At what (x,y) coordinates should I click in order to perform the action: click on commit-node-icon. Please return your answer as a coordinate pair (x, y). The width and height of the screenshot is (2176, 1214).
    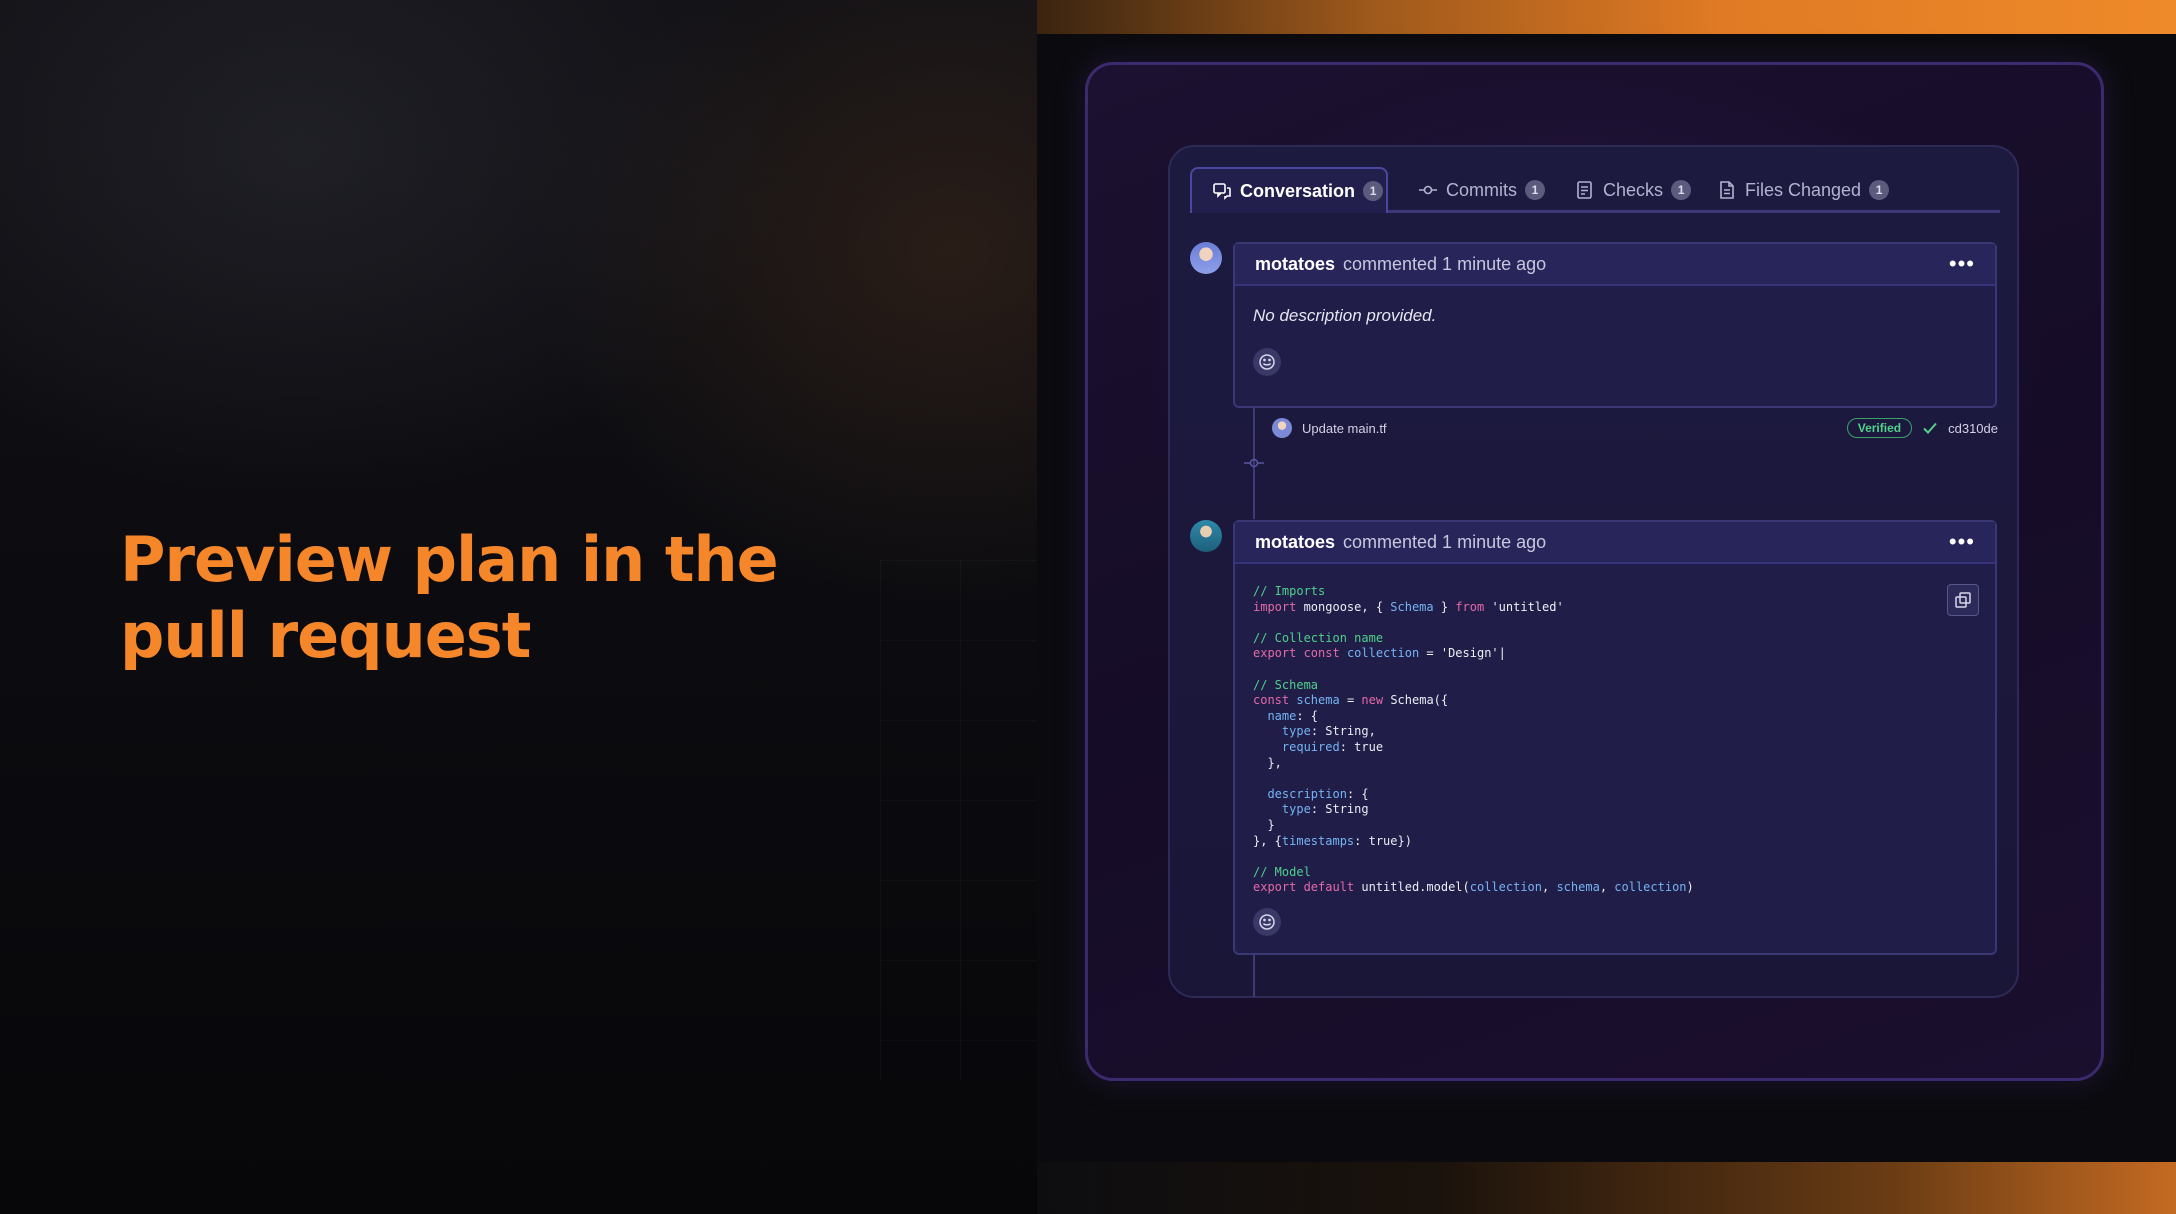
    Looking at the image, I should click on (1254, 463).